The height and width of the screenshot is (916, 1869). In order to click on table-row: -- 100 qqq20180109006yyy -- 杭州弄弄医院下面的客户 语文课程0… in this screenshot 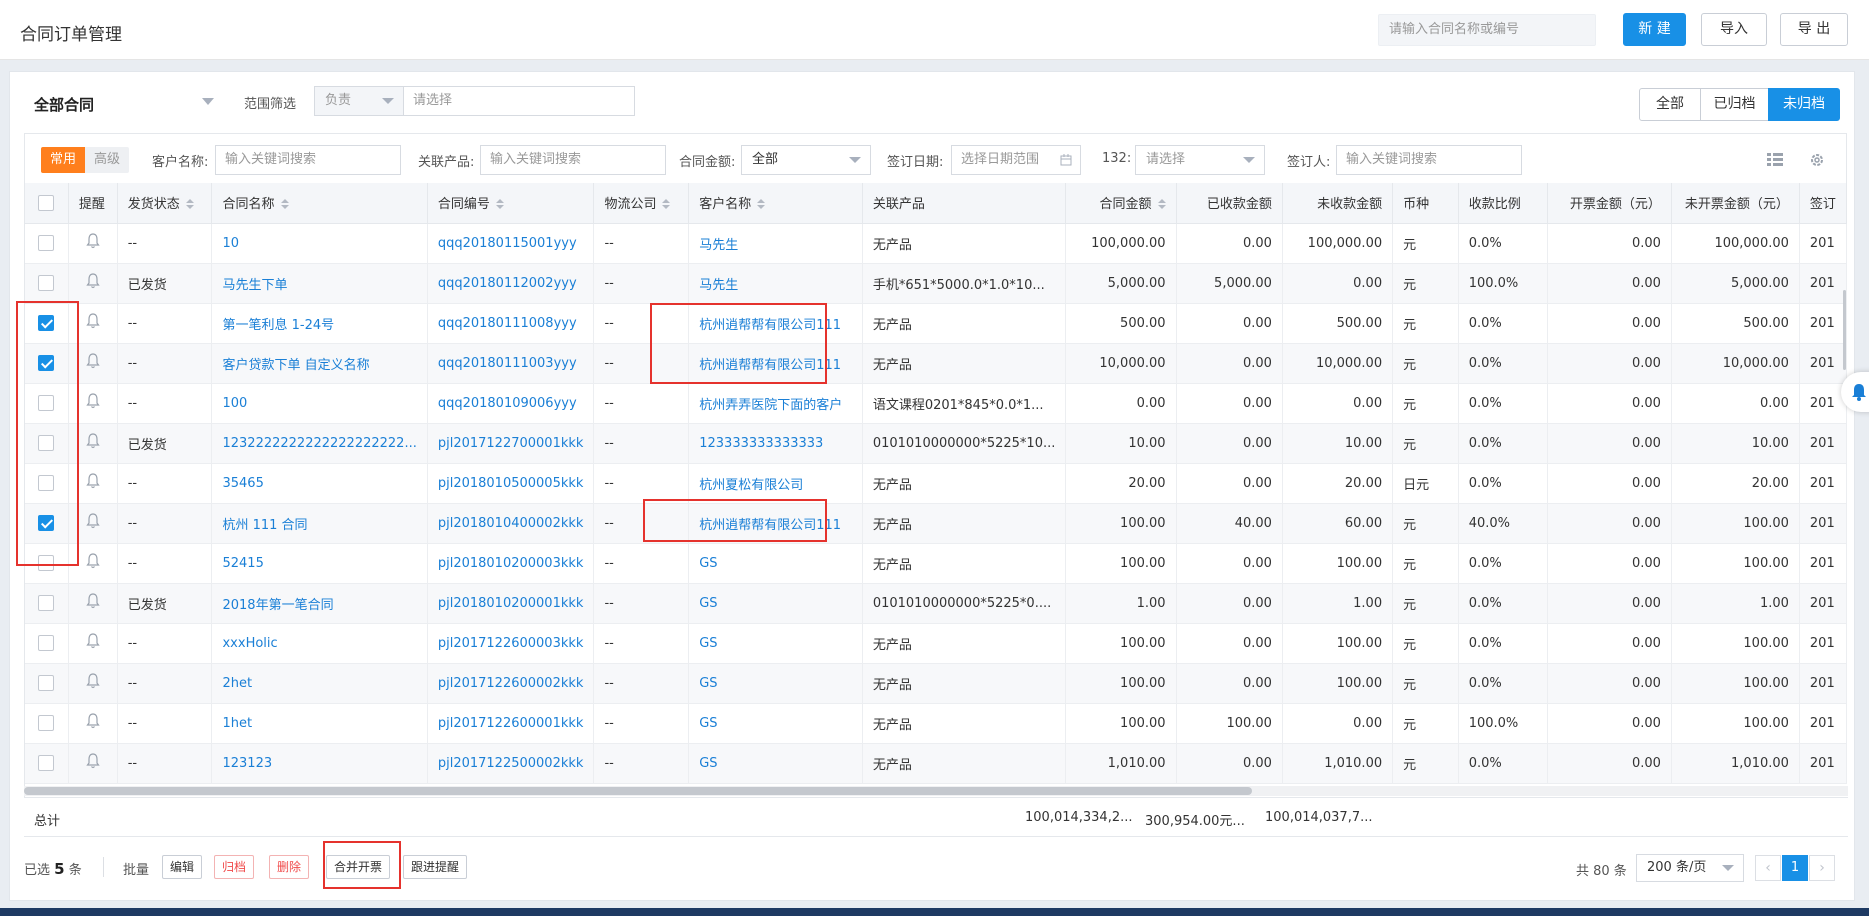, I will do `click(936, 403)`.